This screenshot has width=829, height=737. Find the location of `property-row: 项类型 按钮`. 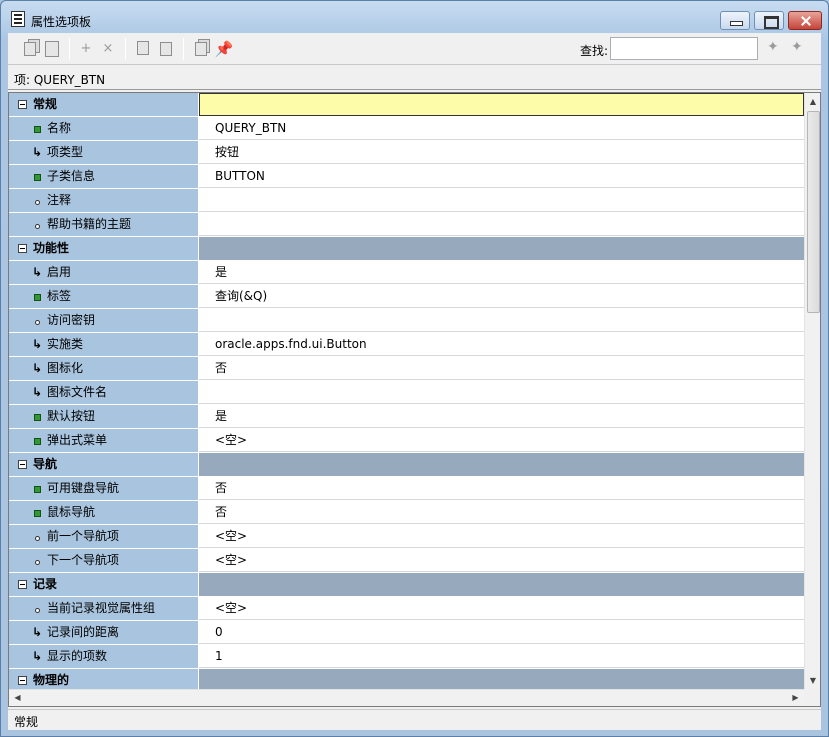

property-row: 项类型 按钮 is located at coordinates (406, 153).